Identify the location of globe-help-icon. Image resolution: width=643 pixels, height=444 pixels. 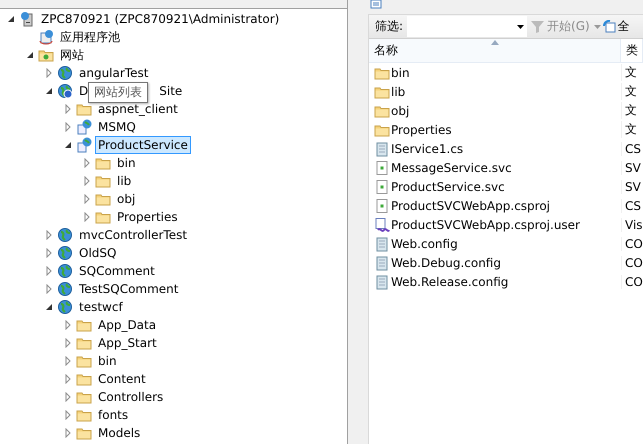
(65, 91).